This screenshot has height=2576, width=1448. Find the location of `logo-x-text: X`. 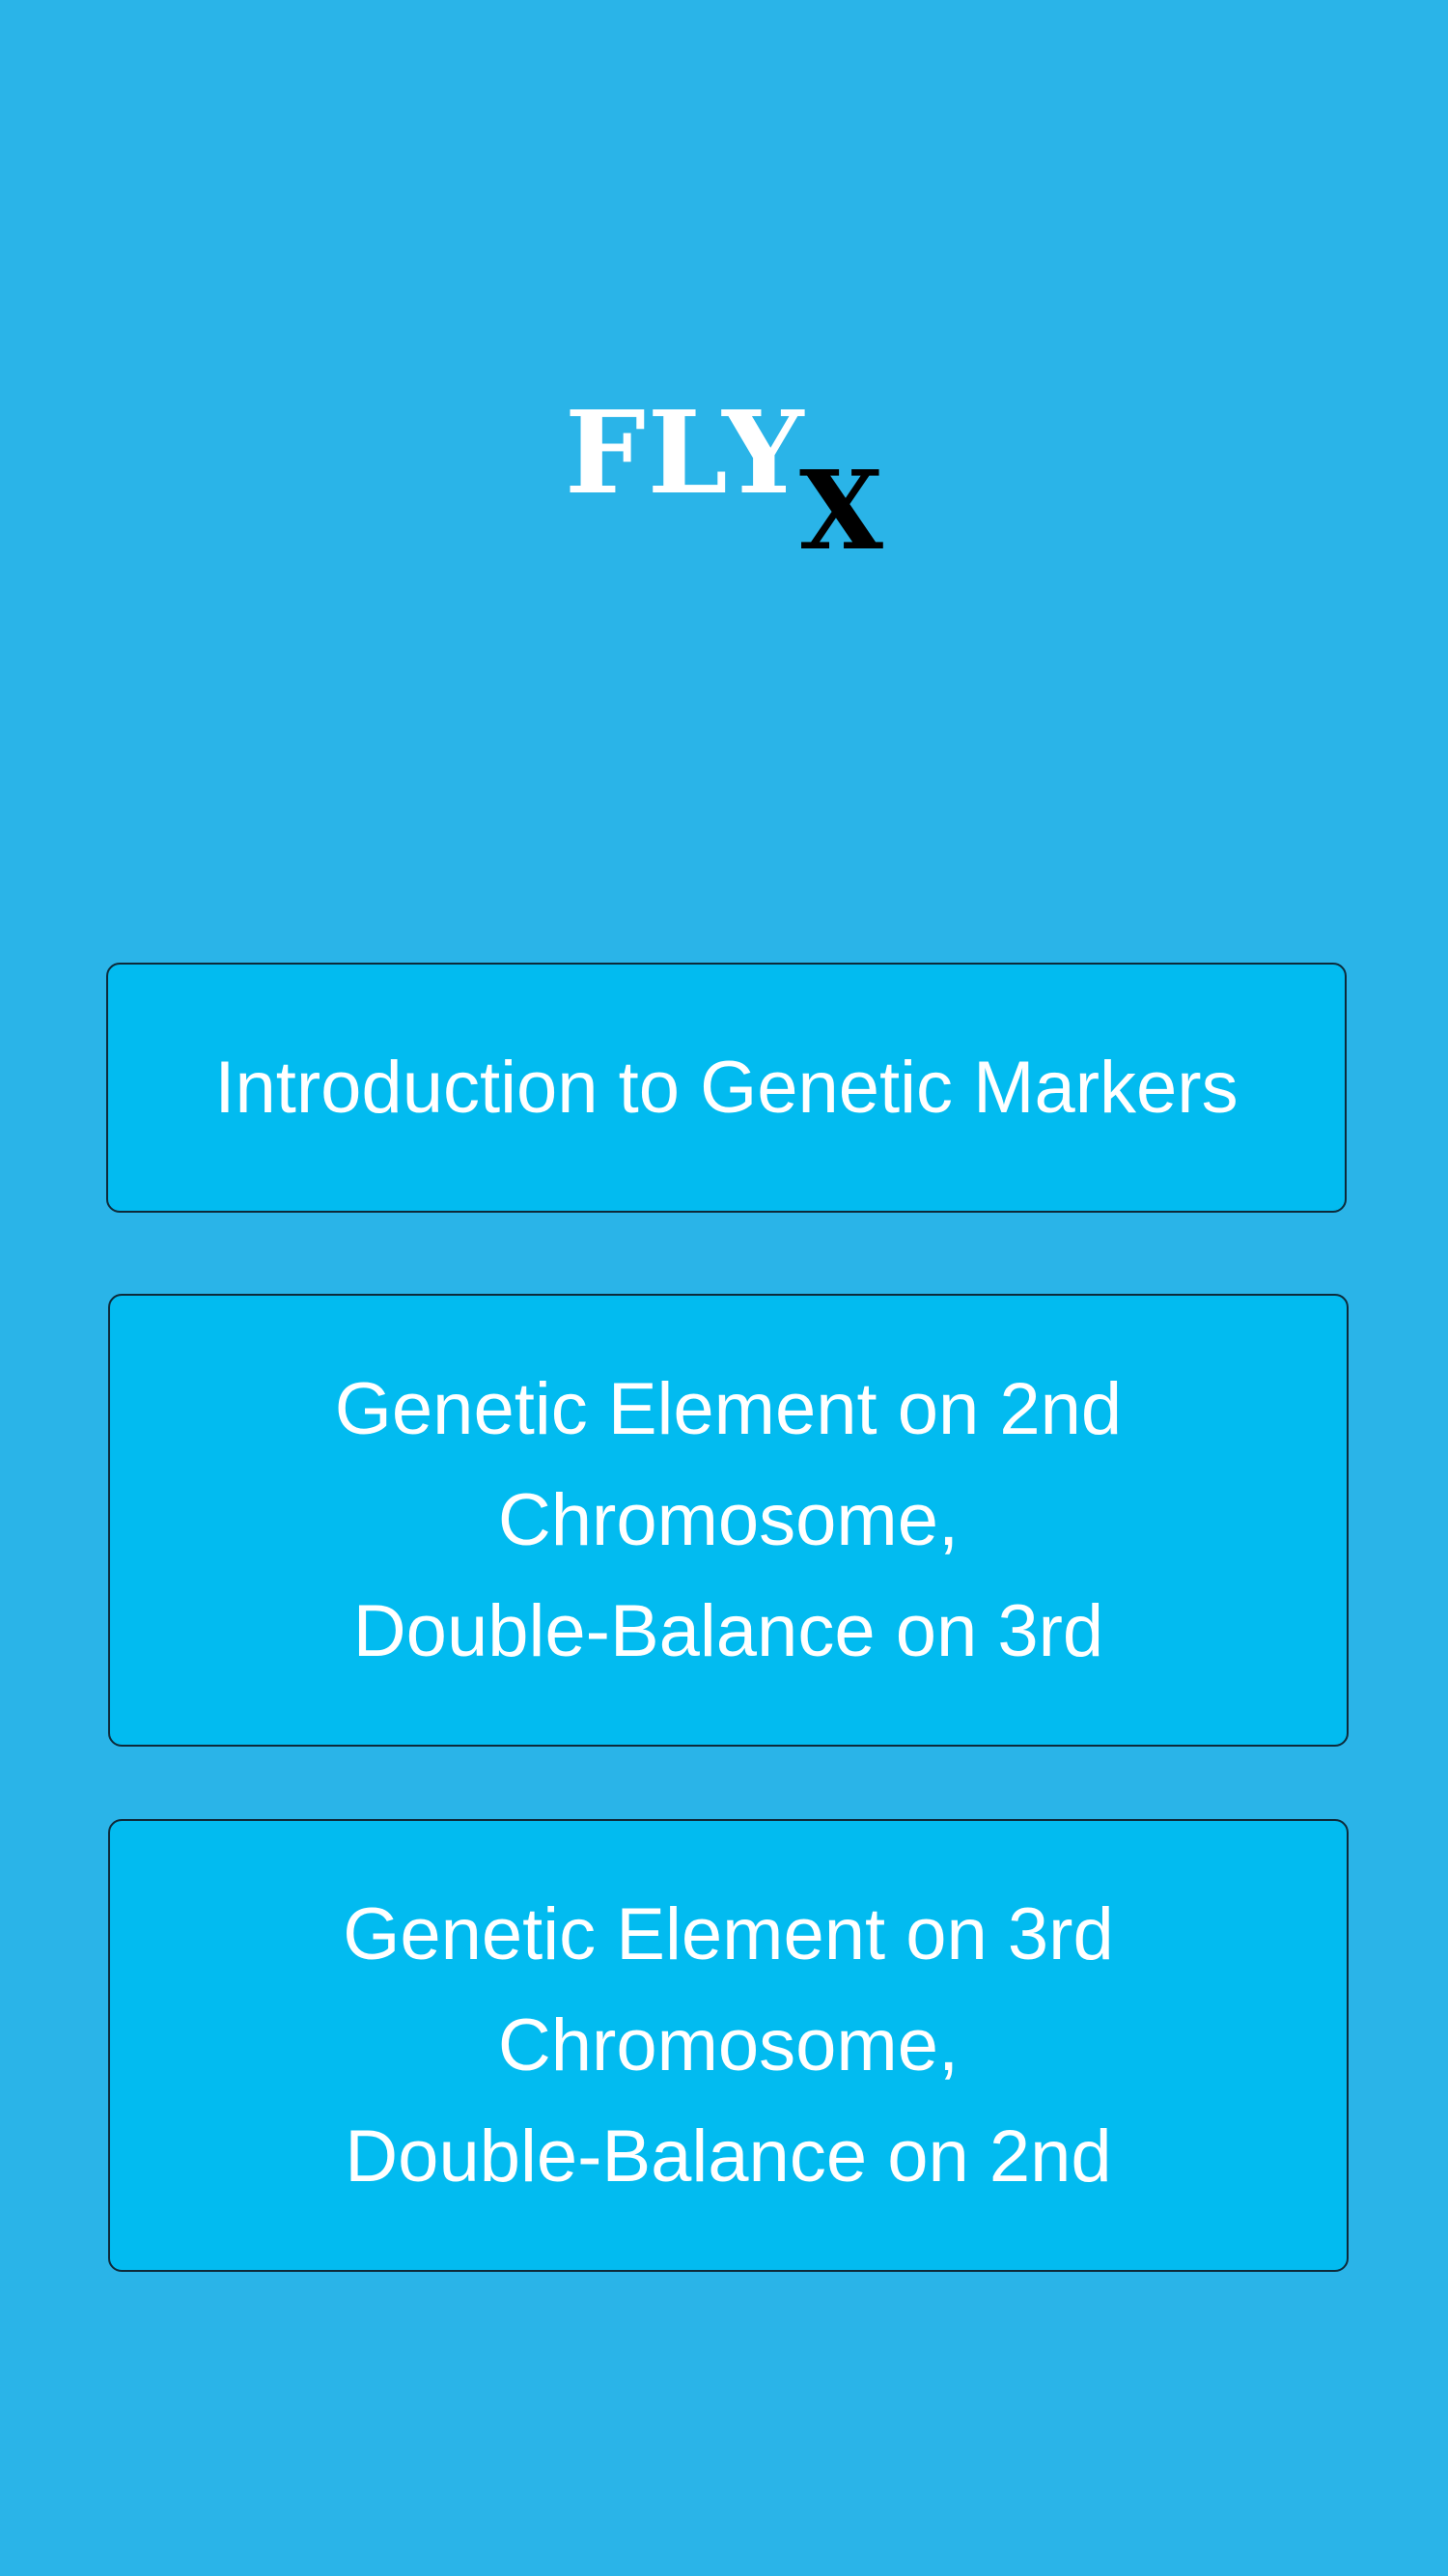

logo-x-text: X is located at coordinates (841, 511).